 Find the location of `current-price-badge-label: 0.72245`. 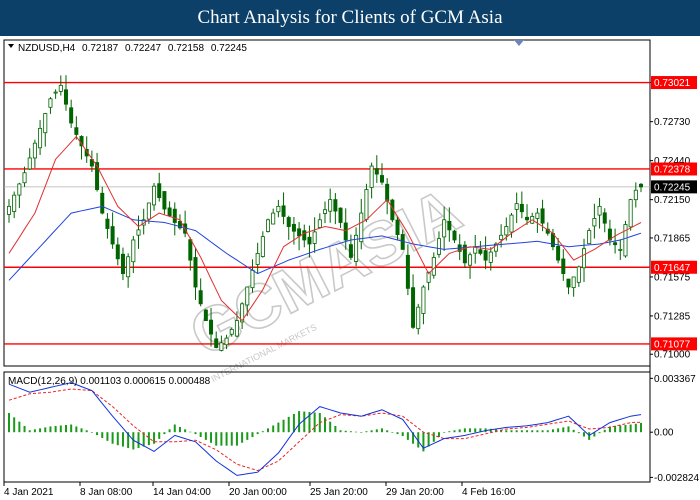

current-price-badge-label: 0.72245 is located at coordinates (672, 187).